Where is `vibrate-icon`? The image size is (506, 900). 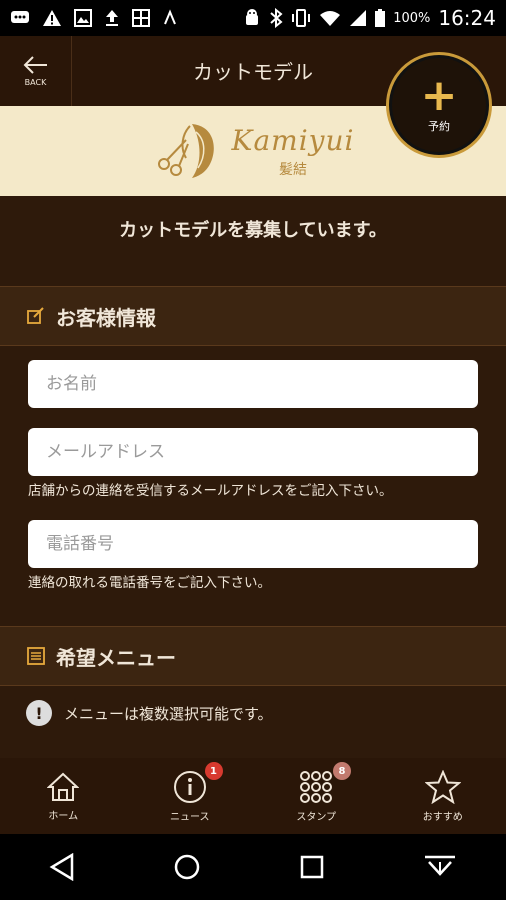
vibrate-icon is located at coordinates (301, 18).